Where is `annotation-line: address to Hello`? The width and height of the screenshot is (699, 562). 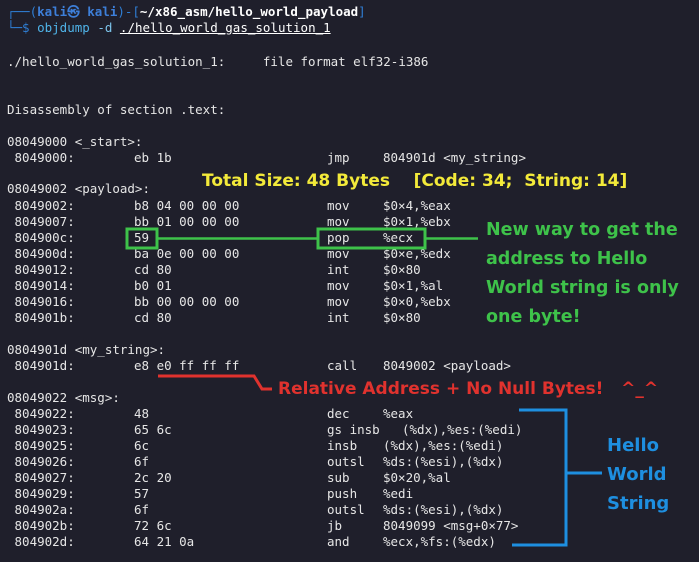 annotation-line: address to Hello is located at coordinates (567, 259).